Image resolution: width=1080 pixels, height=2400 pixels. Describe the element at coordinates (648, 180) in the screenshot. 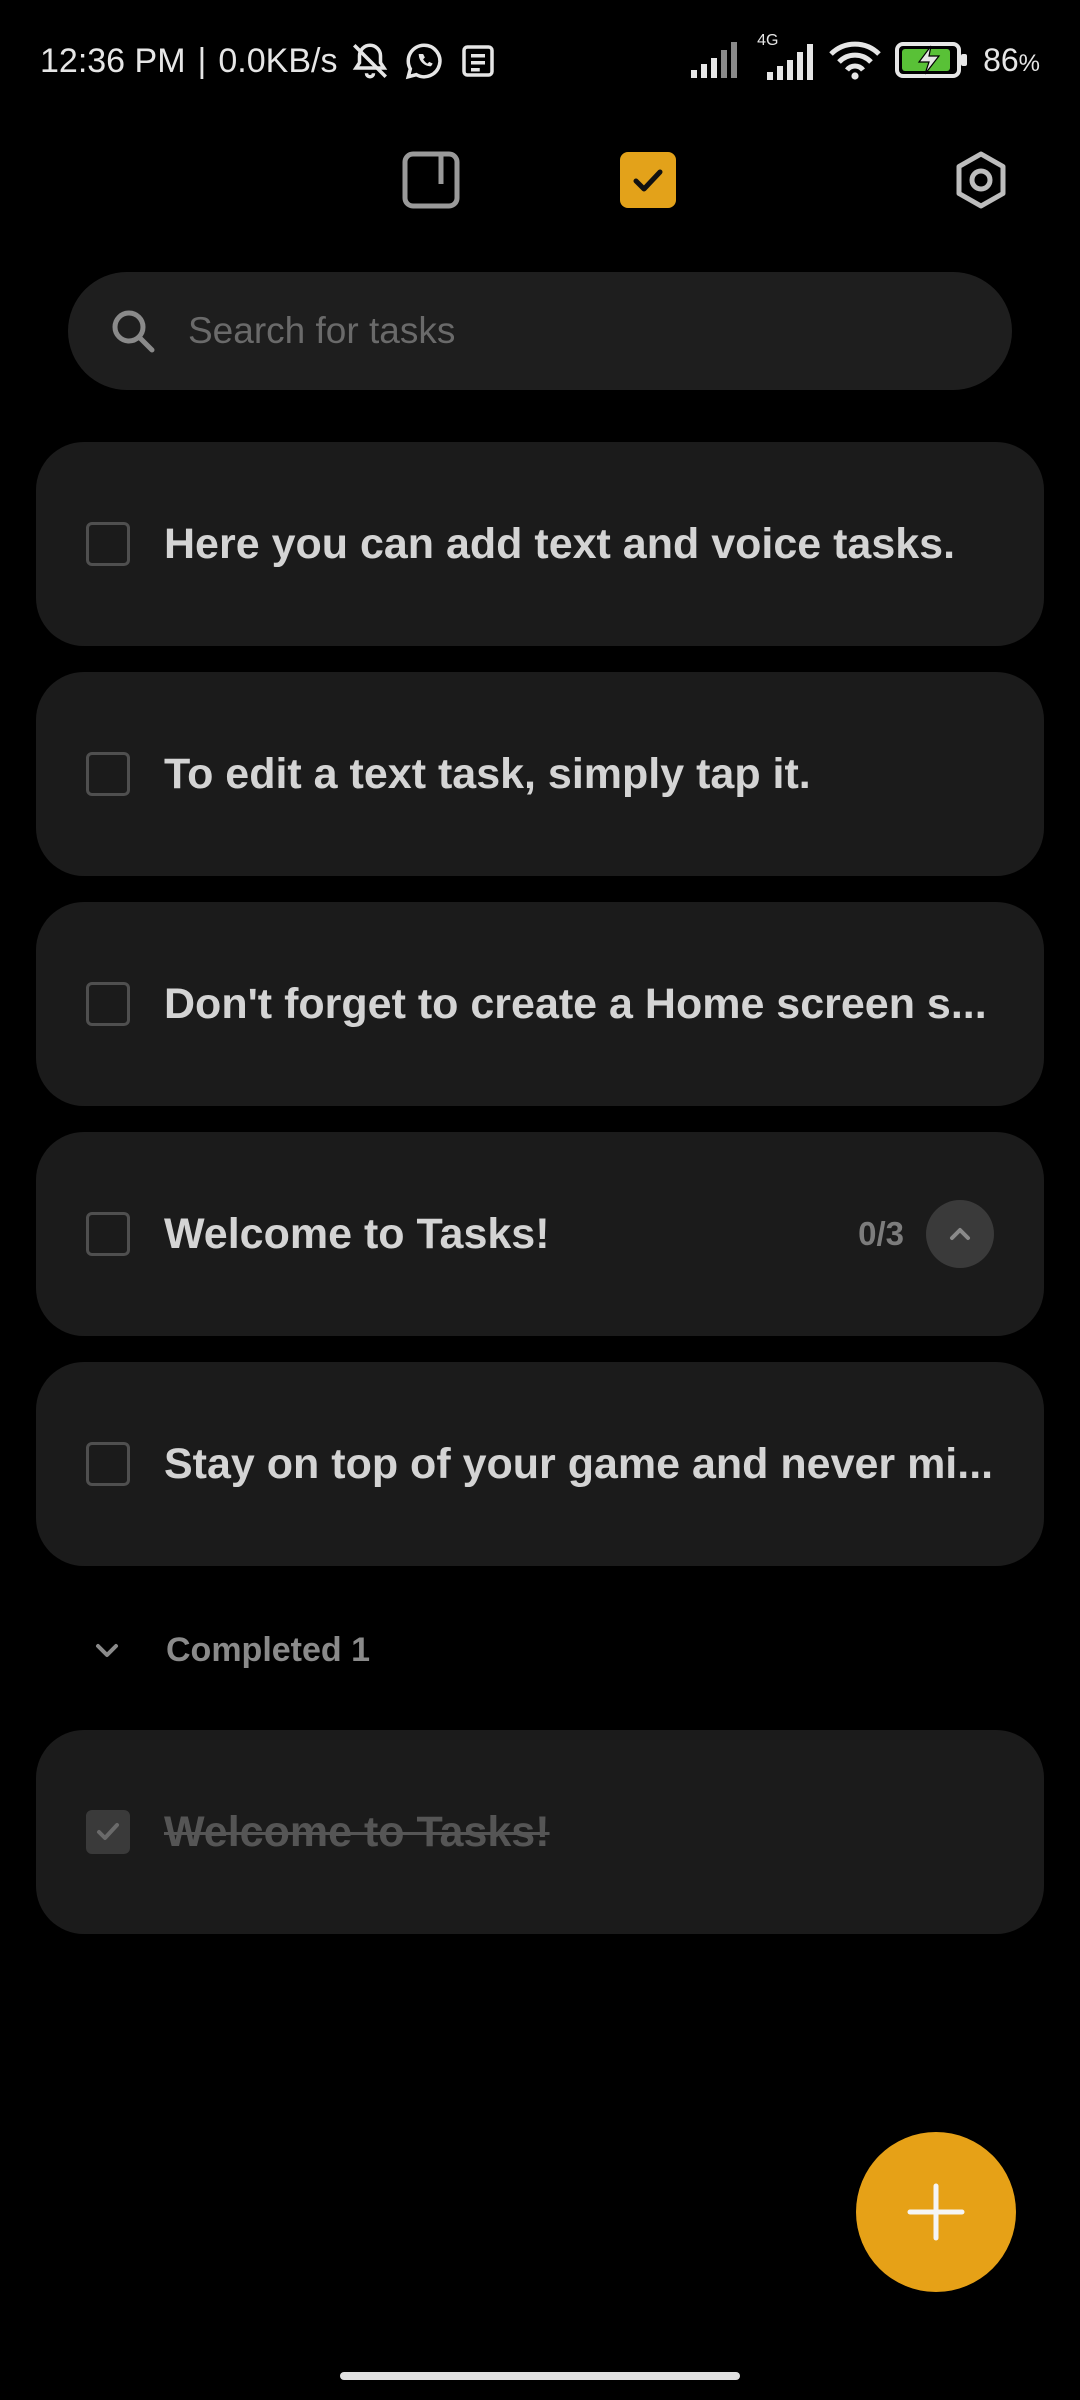

I see `tasks-icon` at that location.